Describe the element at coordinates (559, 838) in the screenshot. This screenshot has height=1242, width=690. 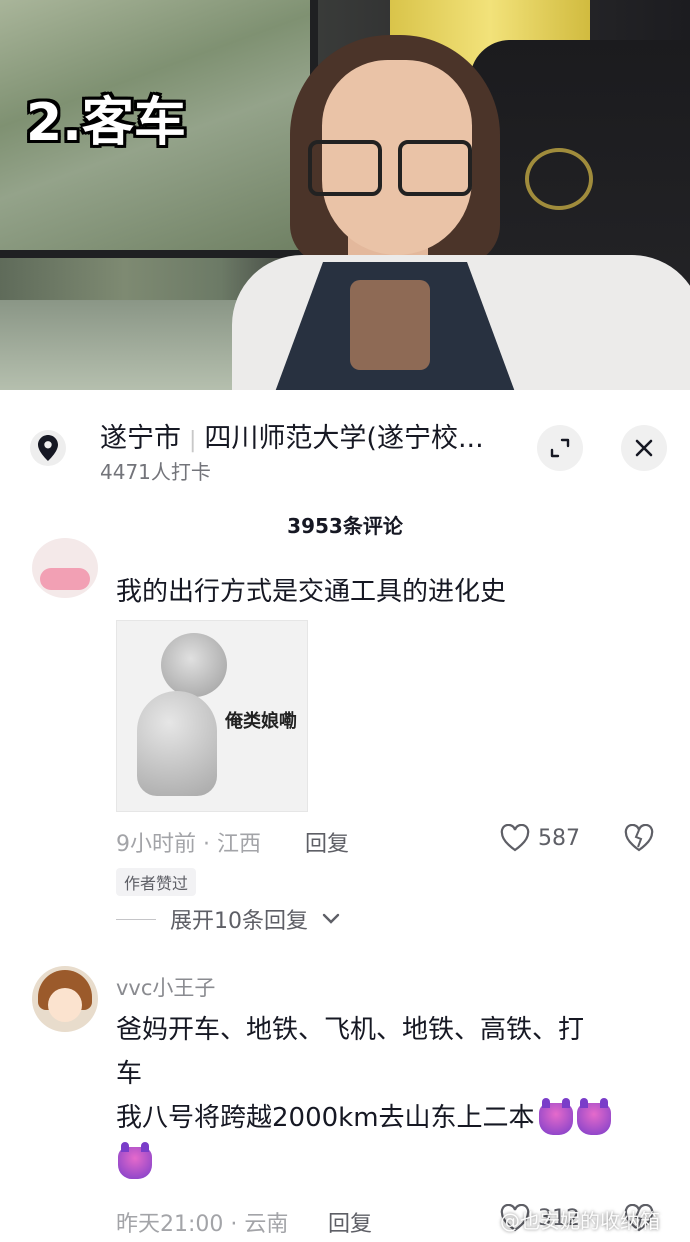
I see `like-count: 587` at that location.